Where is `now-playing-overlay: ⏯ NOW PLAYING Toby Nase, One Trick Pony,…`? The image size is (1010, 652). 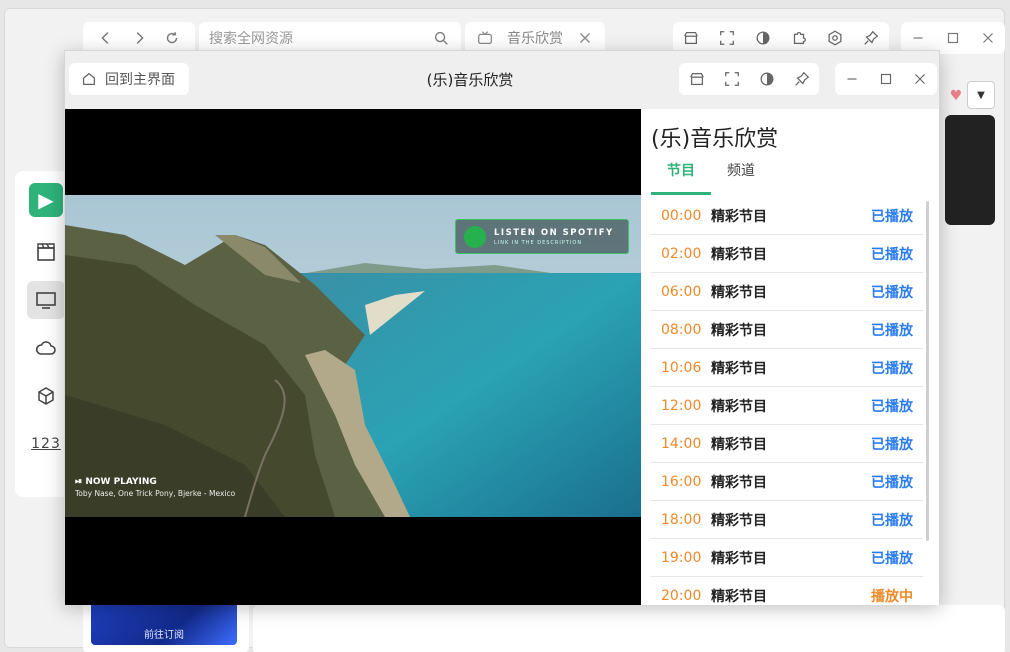 now-playing-overlay: ⏯ NOW PLAYING Toby Nase, One Trick Pony,… is located at coordinates (155, 487).